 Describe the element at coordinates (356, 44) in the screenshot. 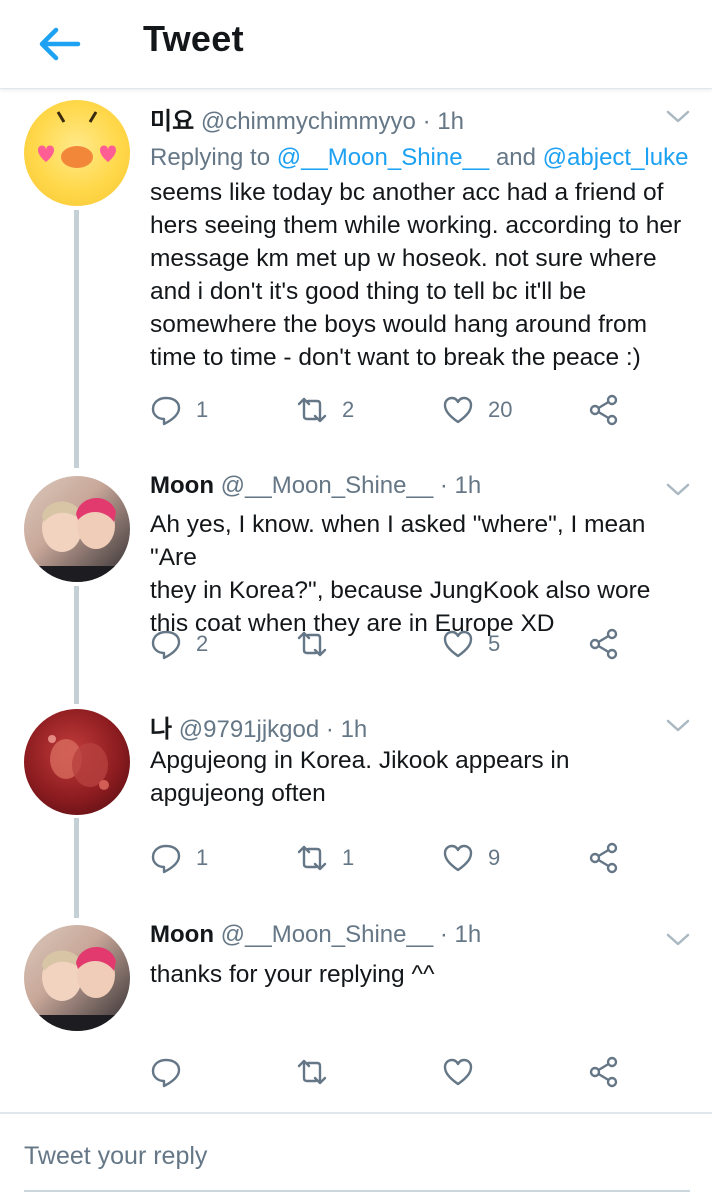

I see `top-bar: Tweet` at that location.